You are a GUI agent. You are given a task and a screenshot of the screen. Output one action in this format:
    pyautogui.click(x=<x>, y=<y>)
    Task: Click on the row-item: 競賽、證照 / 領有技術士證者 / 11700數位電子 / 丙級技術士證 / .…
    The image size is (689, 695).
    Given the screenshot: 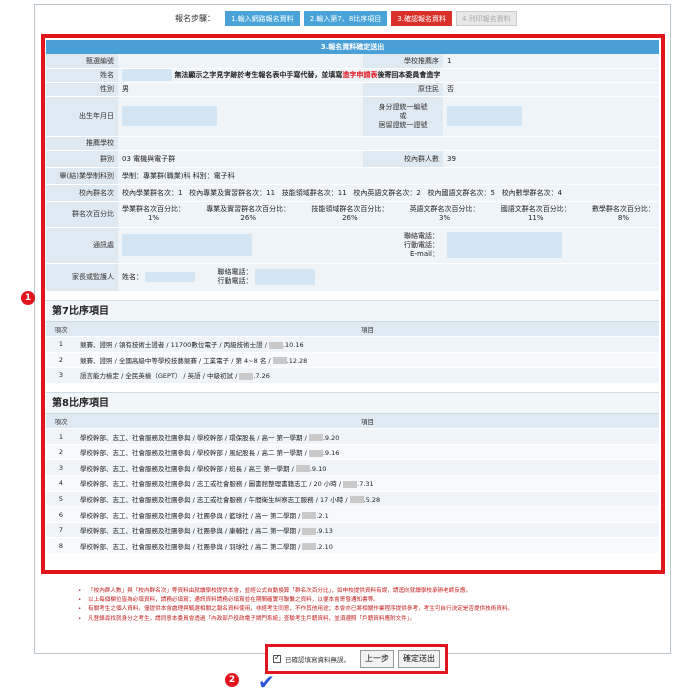 What is the action you would take?
    pyautogui.click(x=367, y=344)
    